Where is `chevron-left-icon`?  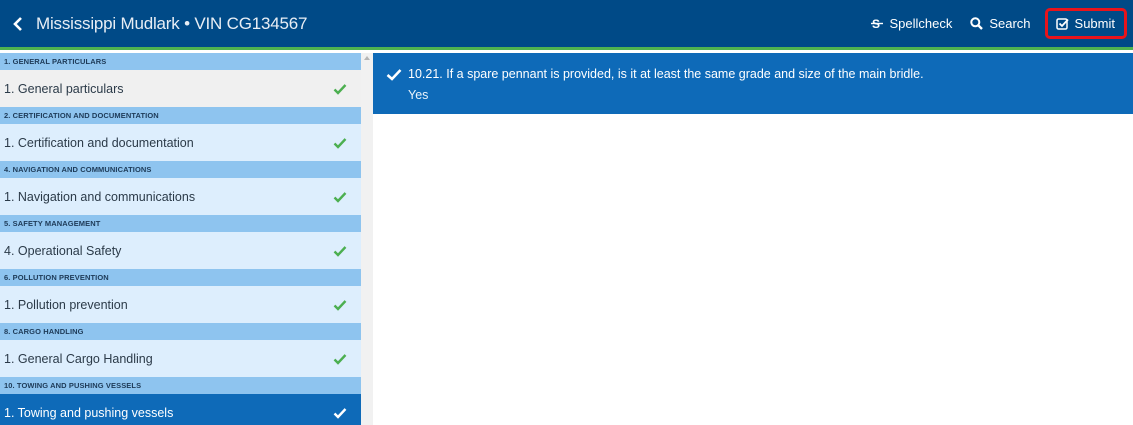
chevron-left-icon is located at coordinates (17, 23).